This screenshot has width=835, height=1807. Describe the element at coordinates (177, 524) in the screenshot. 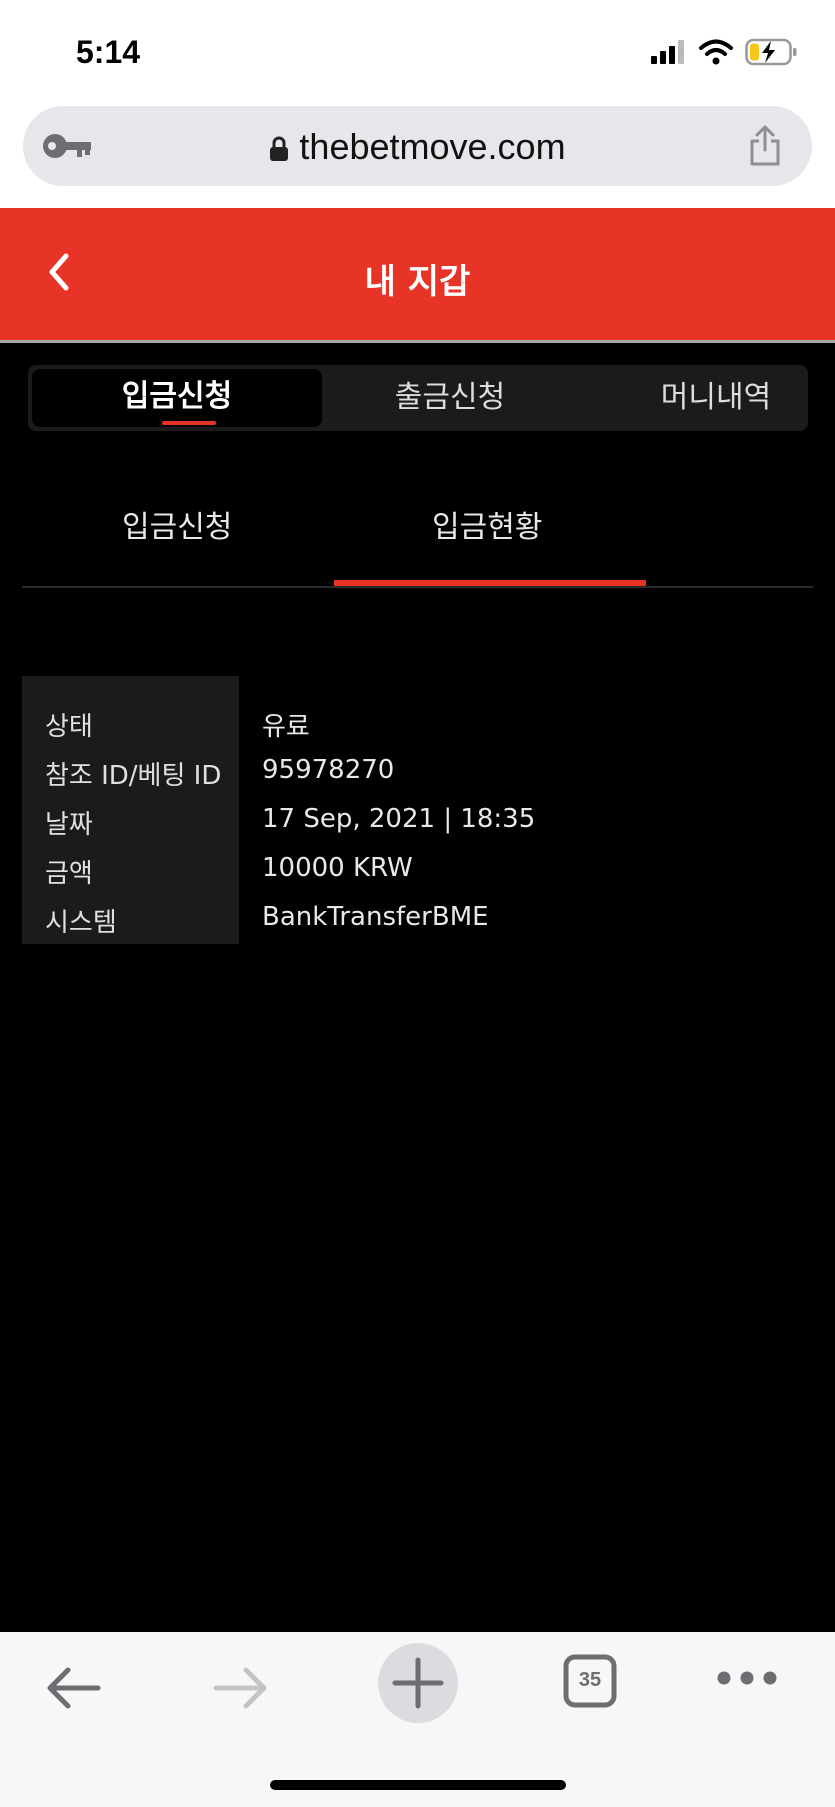

I see `subtab-deposit-request: 입금신청` at that location.